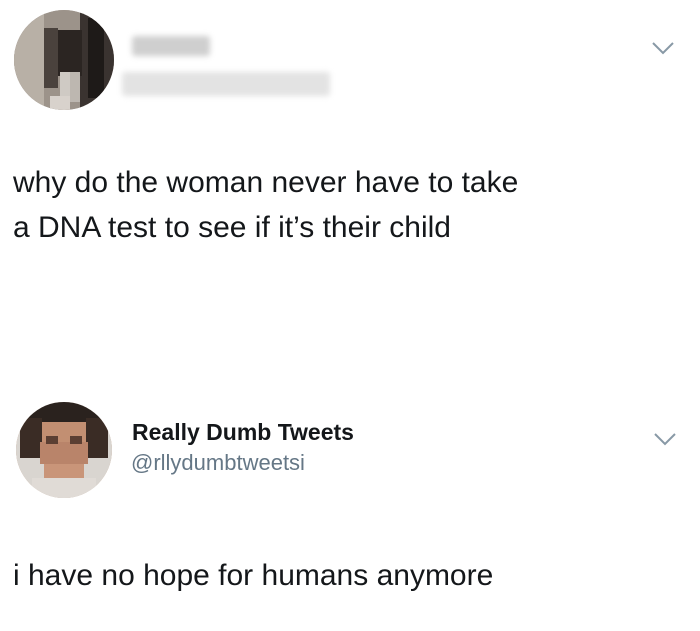 The height and width of the screenshot is (631, 700). I want to click on screen-name: @rllydumbtweetsi, so click(218, 463).